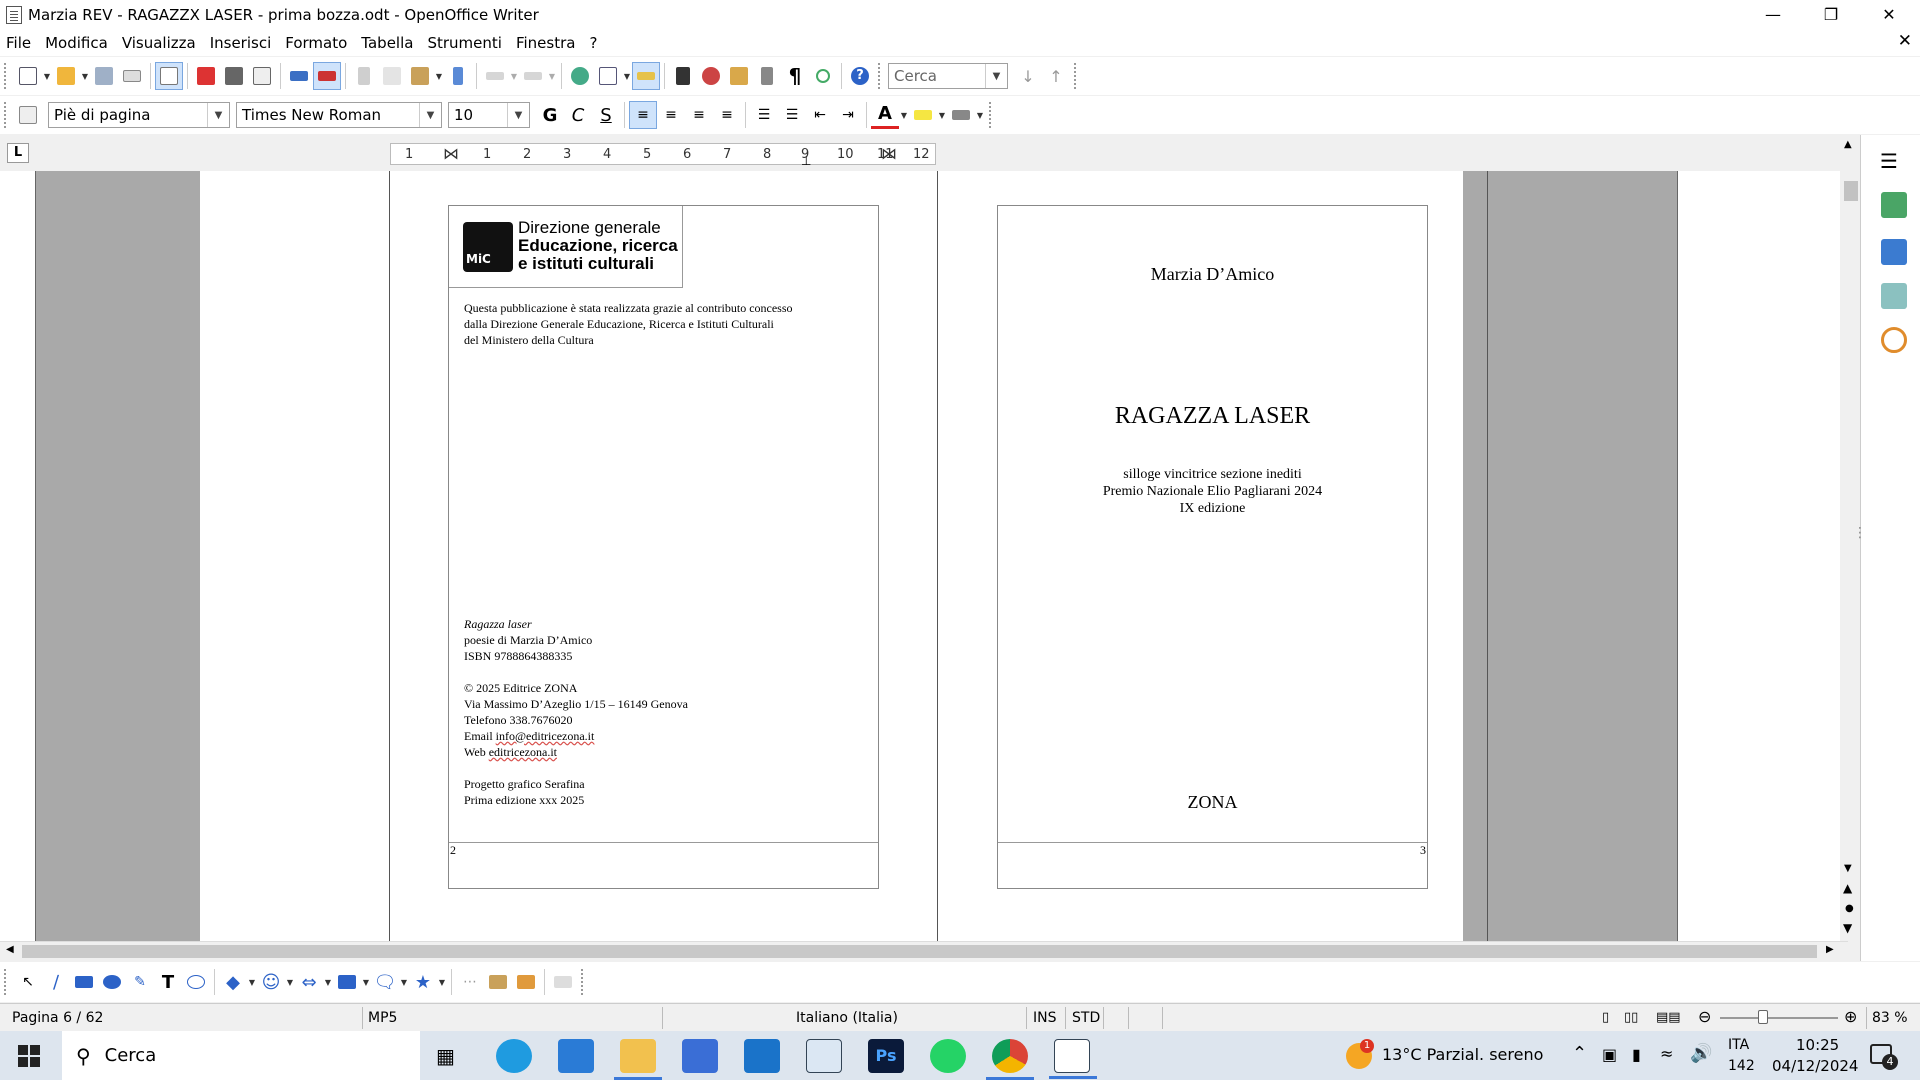 This screenshot has height=1080, width=1920. Describe the element at coordinates (514, 76) in the screenshot. I see `undo-dropdown-icon: ▼` at that location.